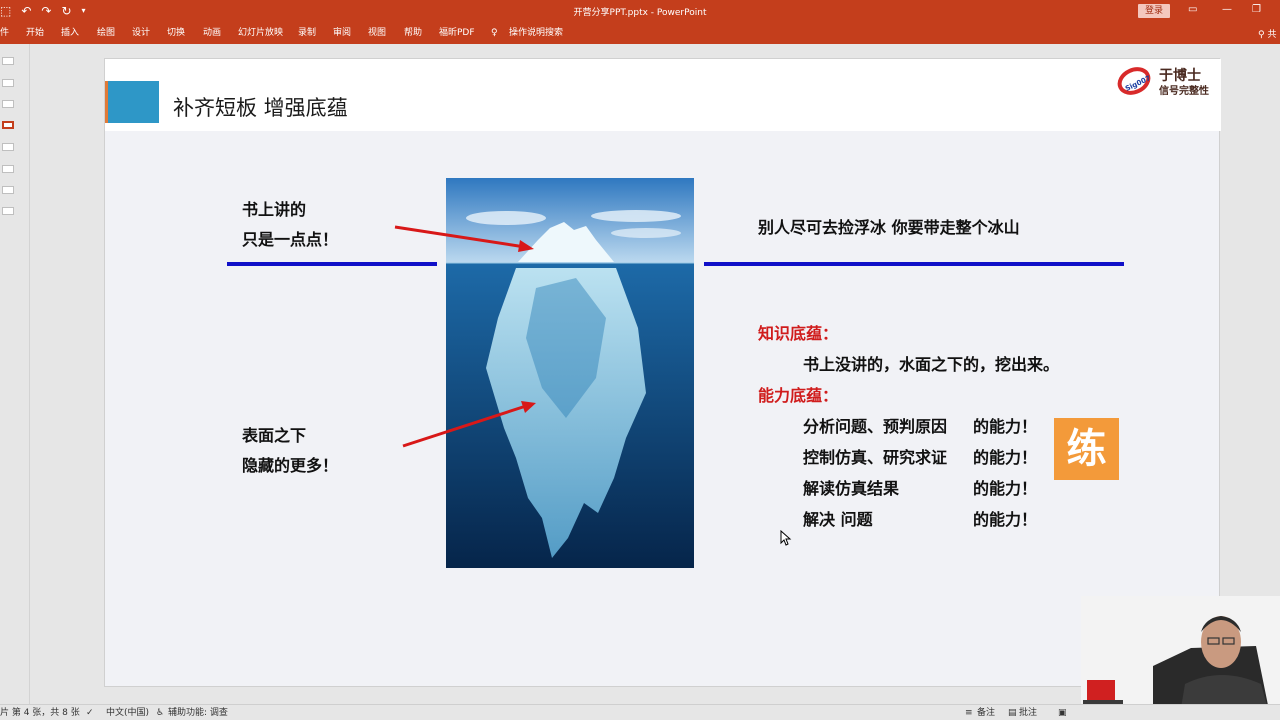 Image resolution: width=1280 pixels, height=720 pixels. What do you see at coordinates (875, 458) in the screenshot?
I see `ability-item-2: 控制仿真、研究求证` at bounding box center [875, 458].